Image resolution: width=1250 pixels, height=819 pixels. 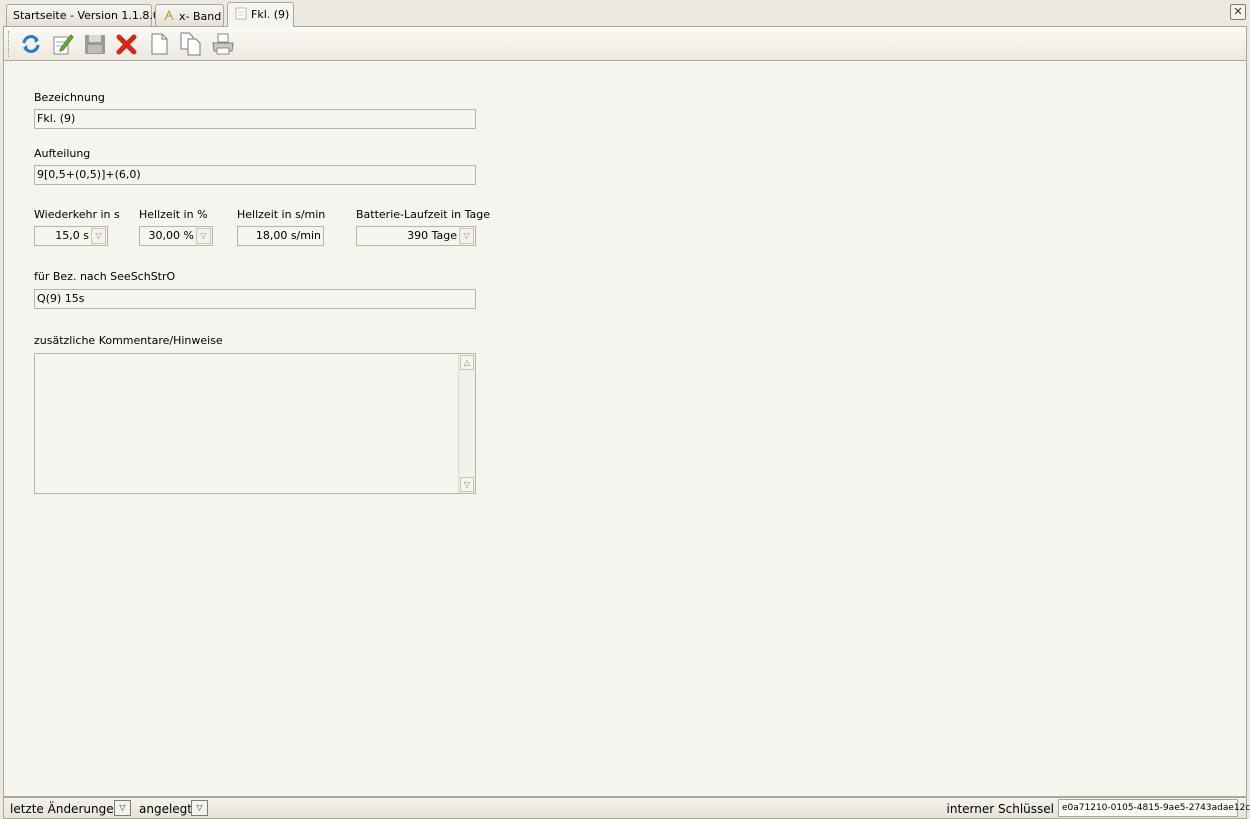 What do you see at coordinates (122, 808) in the screenshot?
I see `letzte-aenderungen-dropdown: ▽` at bounding box center [122, 808].